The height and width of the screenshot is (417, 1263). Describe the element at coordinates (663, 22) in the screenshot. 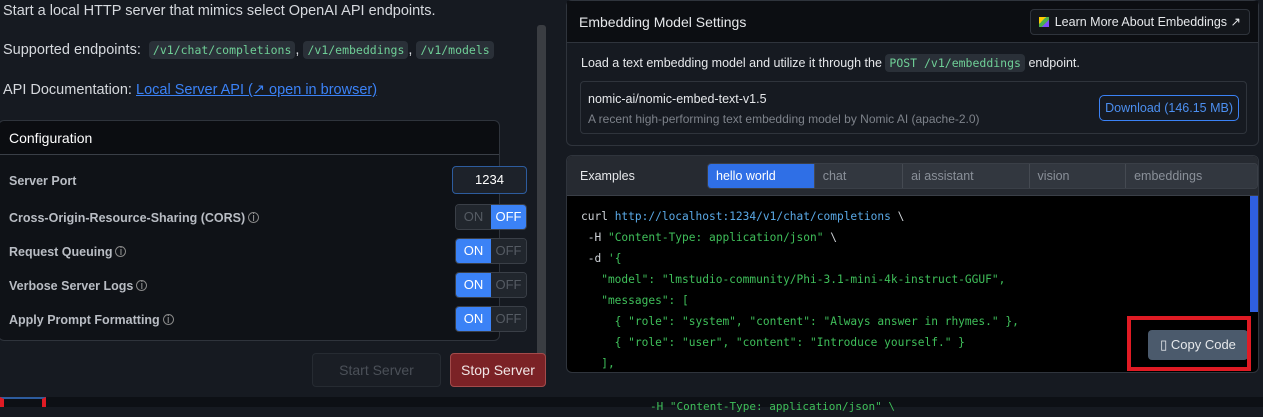

I see `embedding-title: Embedding Model Settings` at that location.